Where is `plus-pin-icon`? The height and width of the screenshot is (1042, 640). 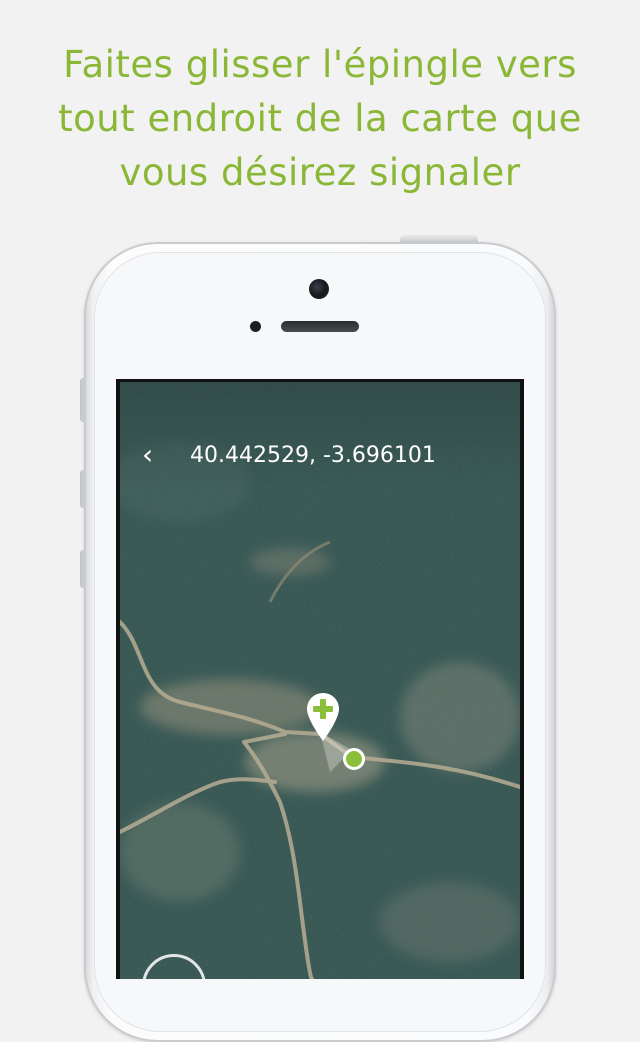
plus-pin-icon is located at coordinates (323, 717).